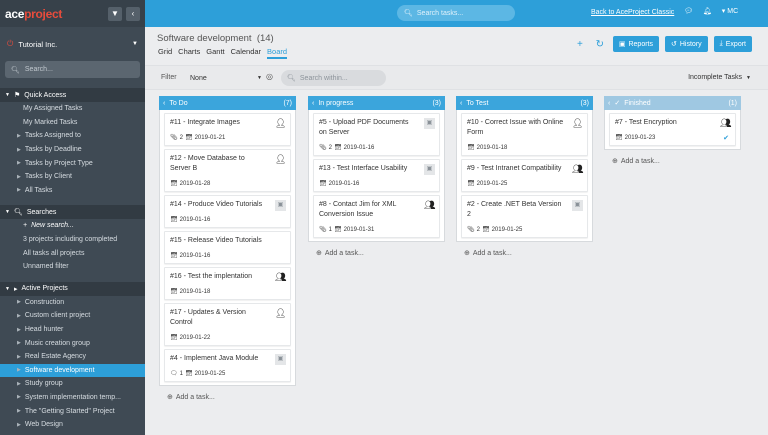 This screenshot has width=768, height=435. I want to click on back-to-classic-link: Back to AceProject Classic, so click(632, 12).